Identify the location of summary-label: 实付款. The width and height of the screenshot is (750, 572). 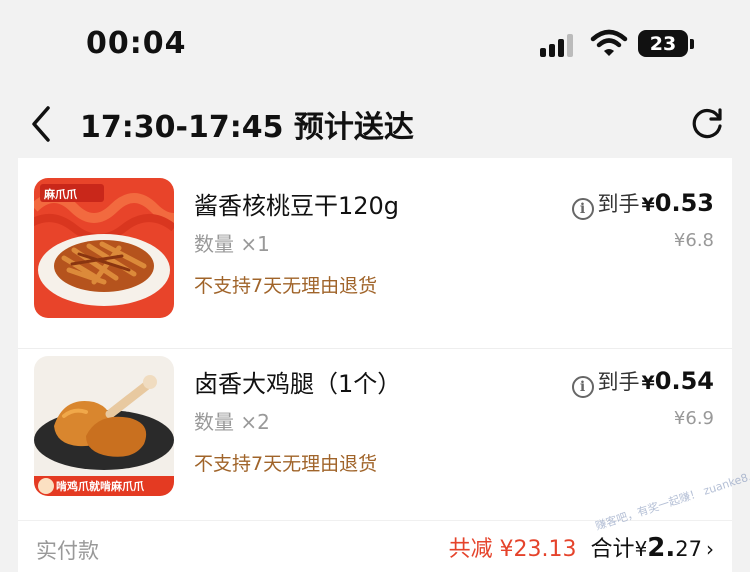
(67, 551).